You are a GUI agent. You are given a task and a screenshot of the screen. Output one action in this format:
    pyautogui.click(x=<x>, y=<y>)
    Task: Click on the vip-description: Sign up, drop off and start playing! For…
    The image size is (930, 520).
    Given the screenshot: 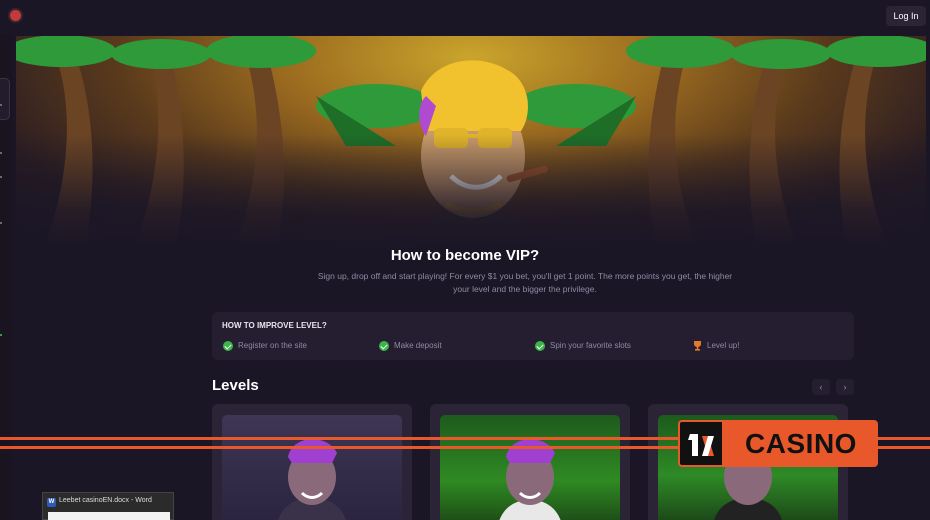 What is the action you would take?
    pyautogui.click(x=525, y=282)
    